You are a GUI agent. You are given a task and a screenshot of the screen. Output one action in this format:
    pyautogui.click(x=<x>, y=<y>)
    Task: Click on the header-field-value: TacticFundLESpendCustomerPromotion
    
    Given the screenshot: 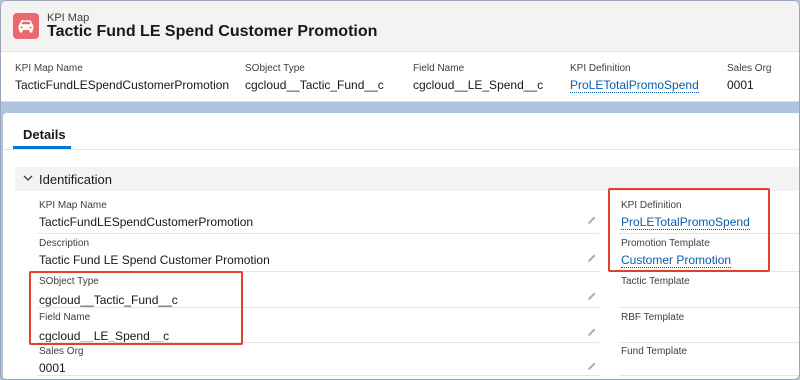 What is the action you would take?
    pyautogui.click(x=122, y=85)
    